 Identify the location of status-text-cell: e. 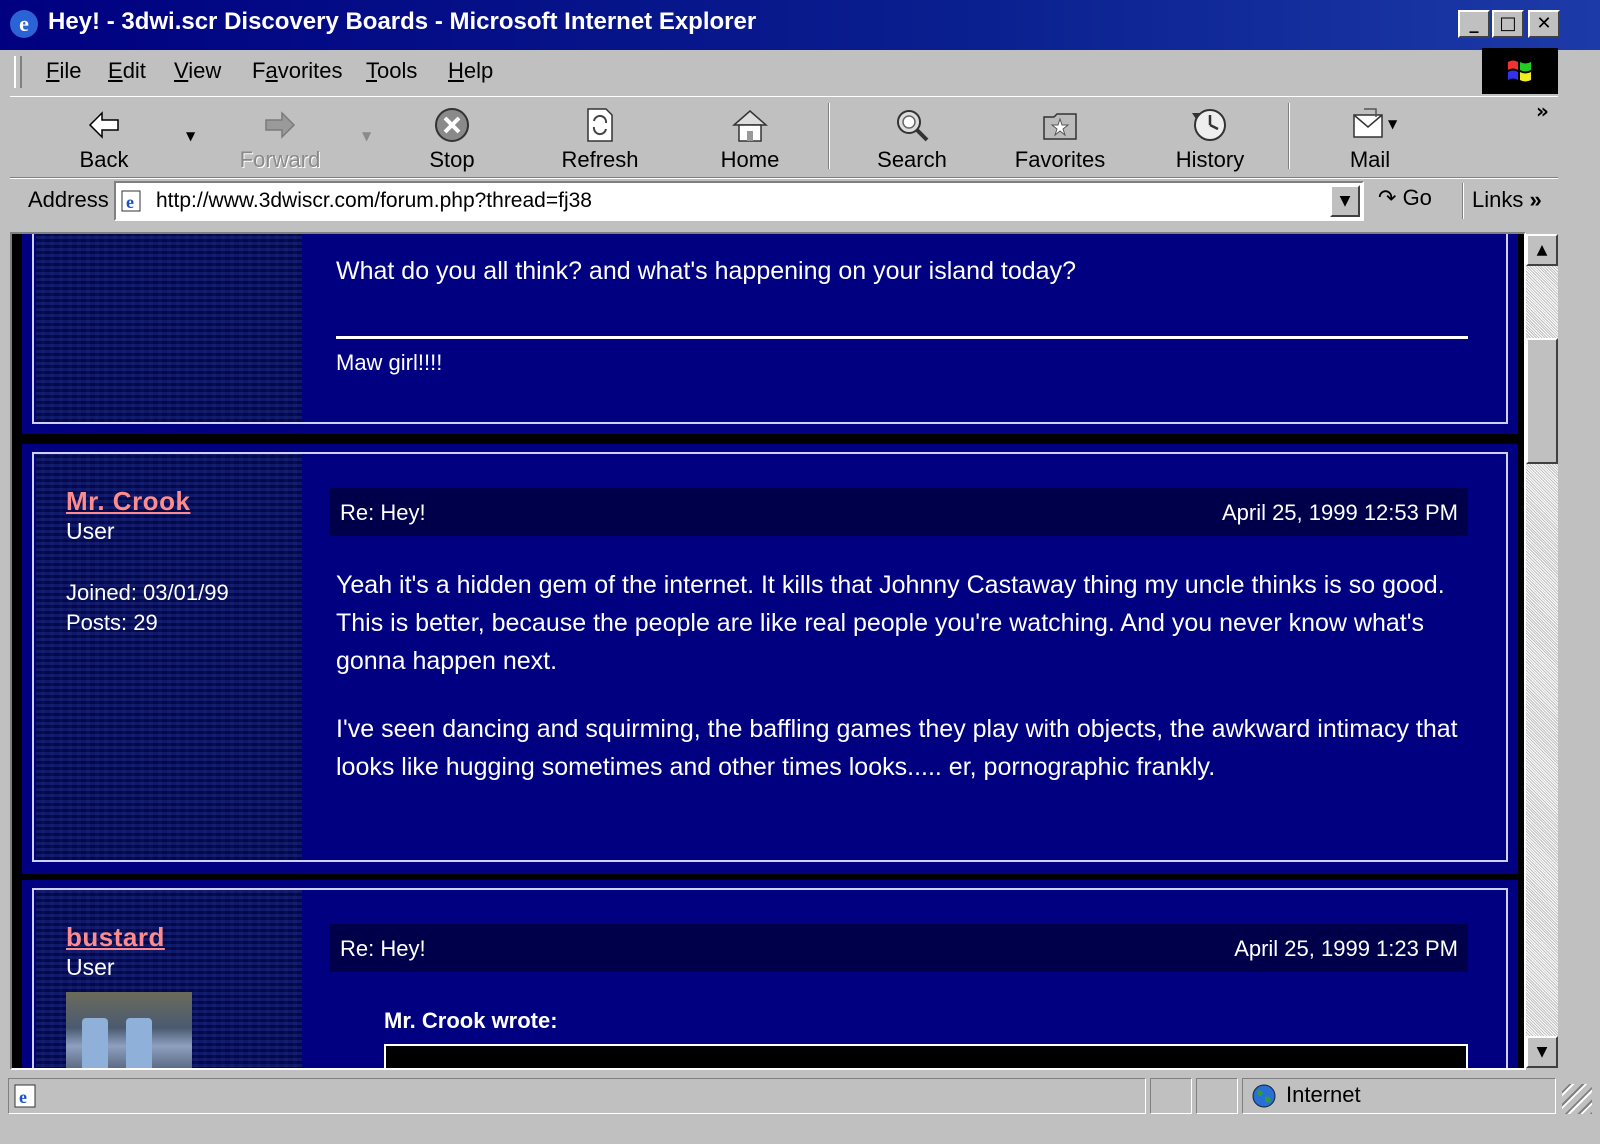
(577, 1096).